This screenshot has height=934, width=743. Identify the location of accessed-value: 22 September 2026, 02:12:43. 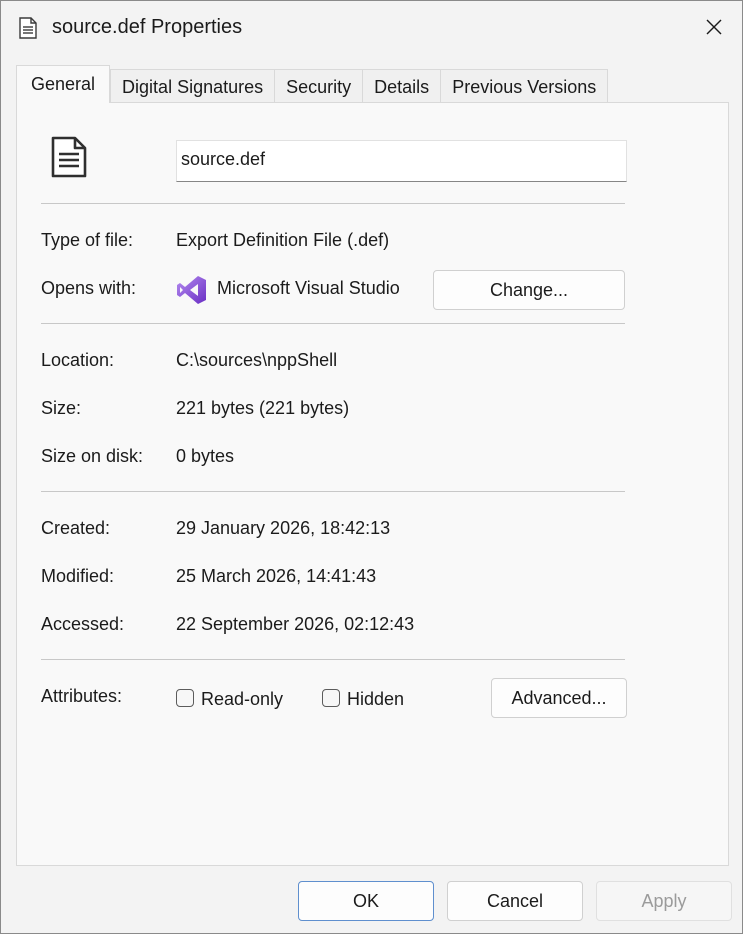
(295, 624).